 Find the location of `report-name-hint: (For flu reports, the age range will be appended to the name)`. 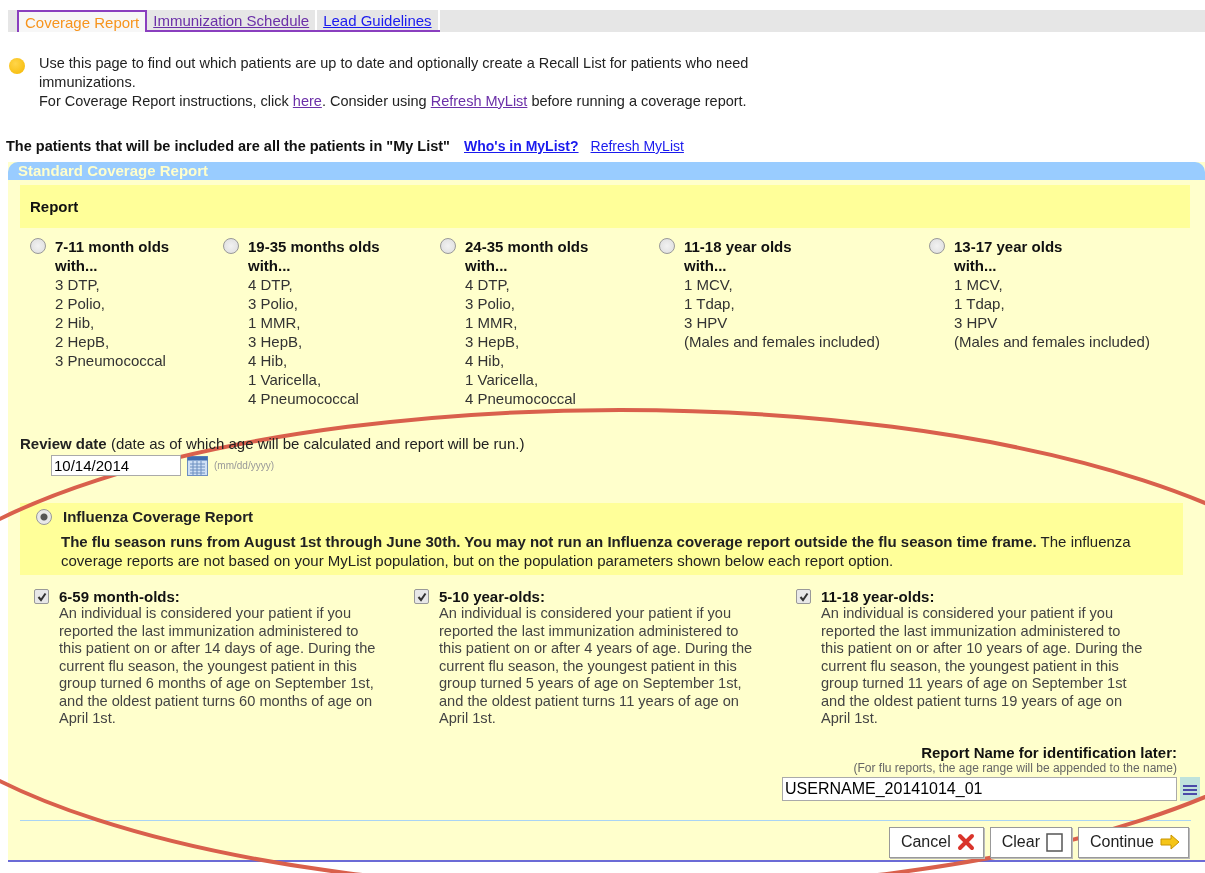

report-name-hint: (For flu reports, the age range will be appended to the name) is located at coordinates (1015, 767).